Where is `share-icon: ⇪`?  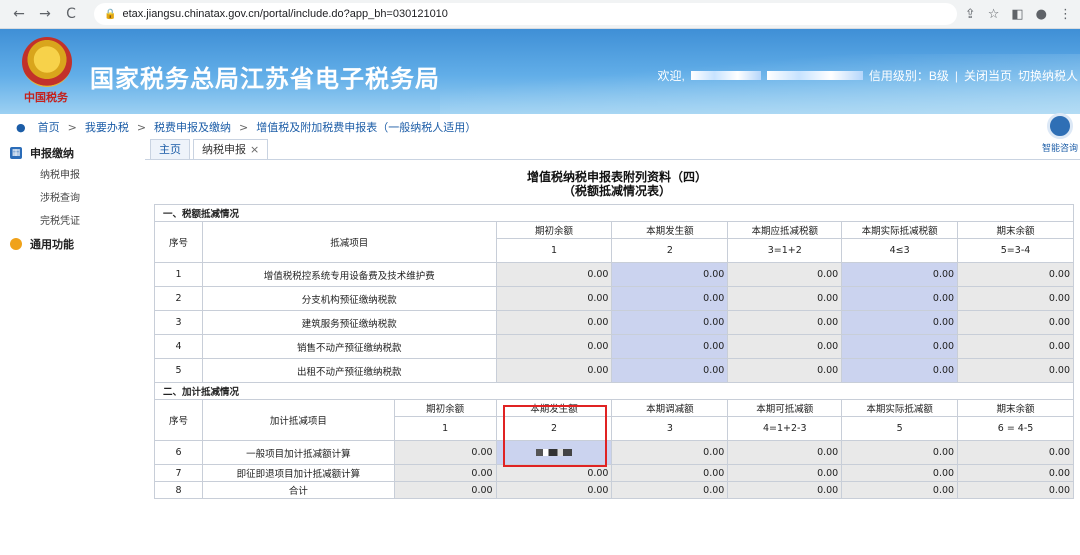 share-icon: ⇪ is located at coordinates (970, 14).